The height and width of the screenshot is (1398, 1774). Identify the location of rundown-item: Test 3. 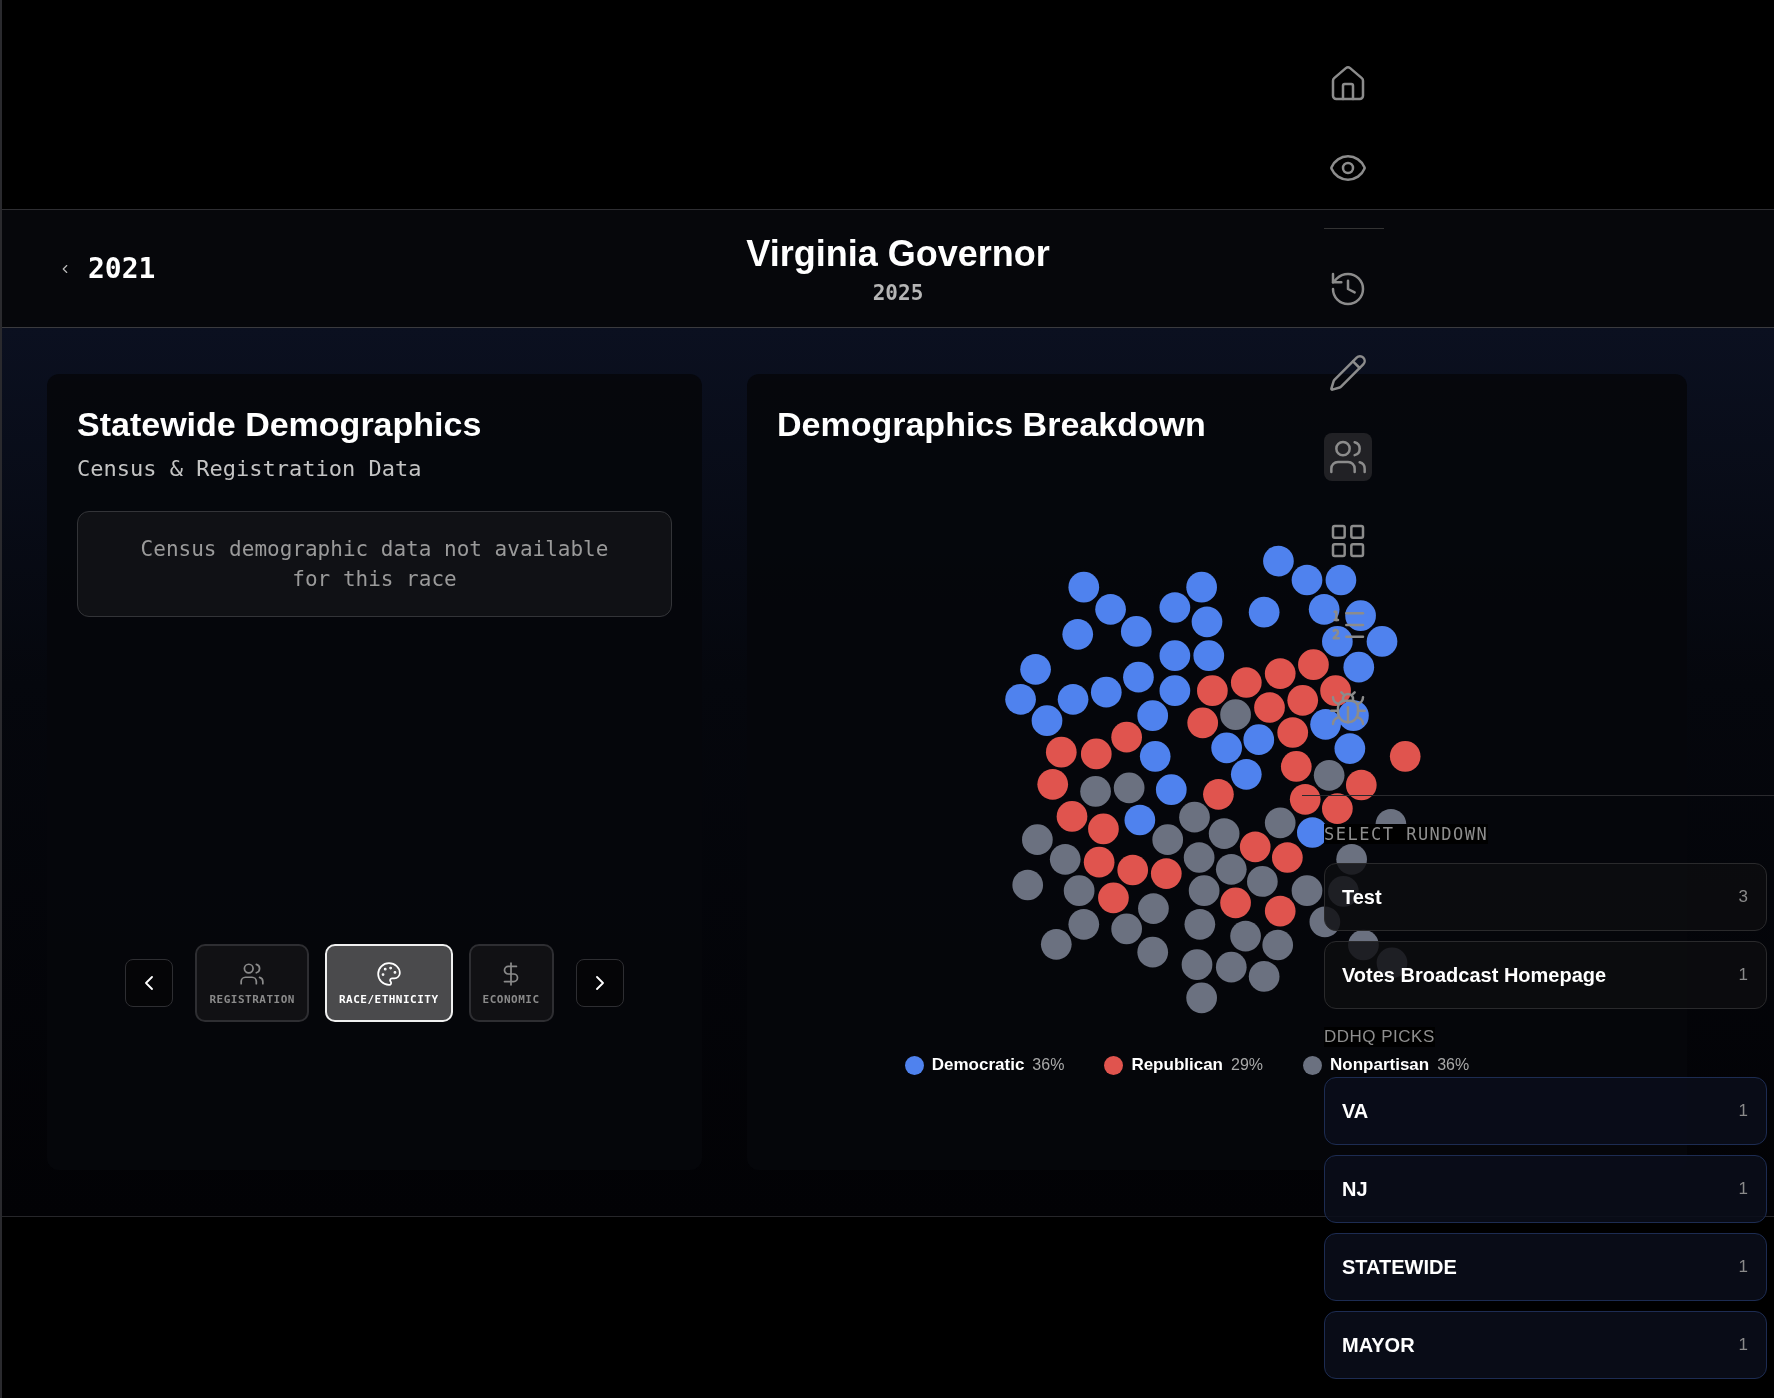
(1545, 897).